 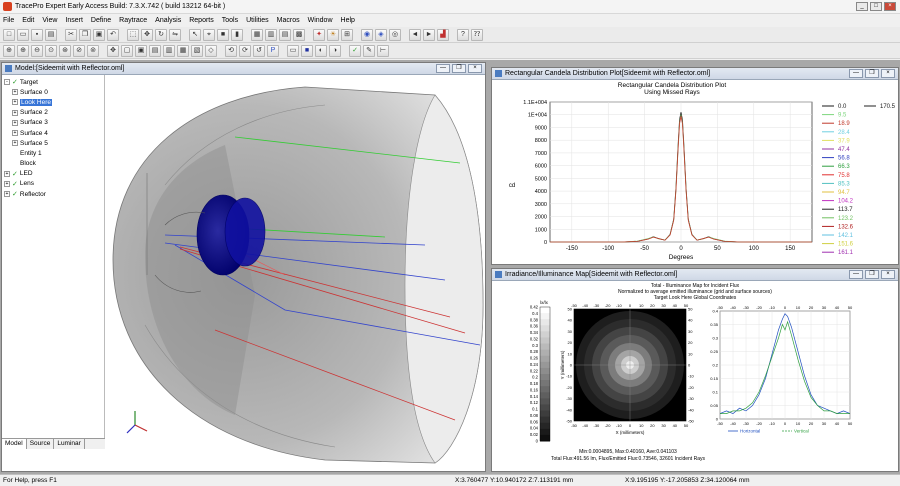 I want to click on tree-item-entity-1: Entity 1, so click(x=53, y=153).